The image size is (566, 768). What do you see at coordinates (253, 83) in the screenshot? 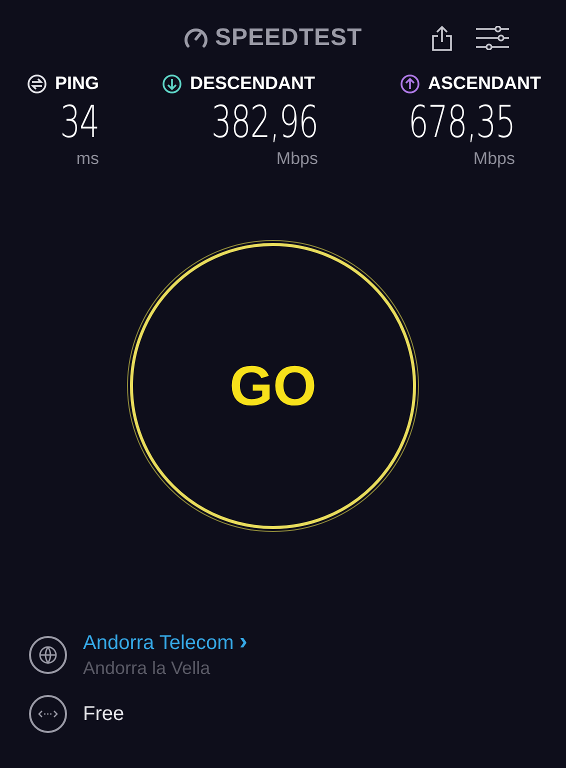
I see `metric-label: DESCENDANT` at bounding box center [253, 83].